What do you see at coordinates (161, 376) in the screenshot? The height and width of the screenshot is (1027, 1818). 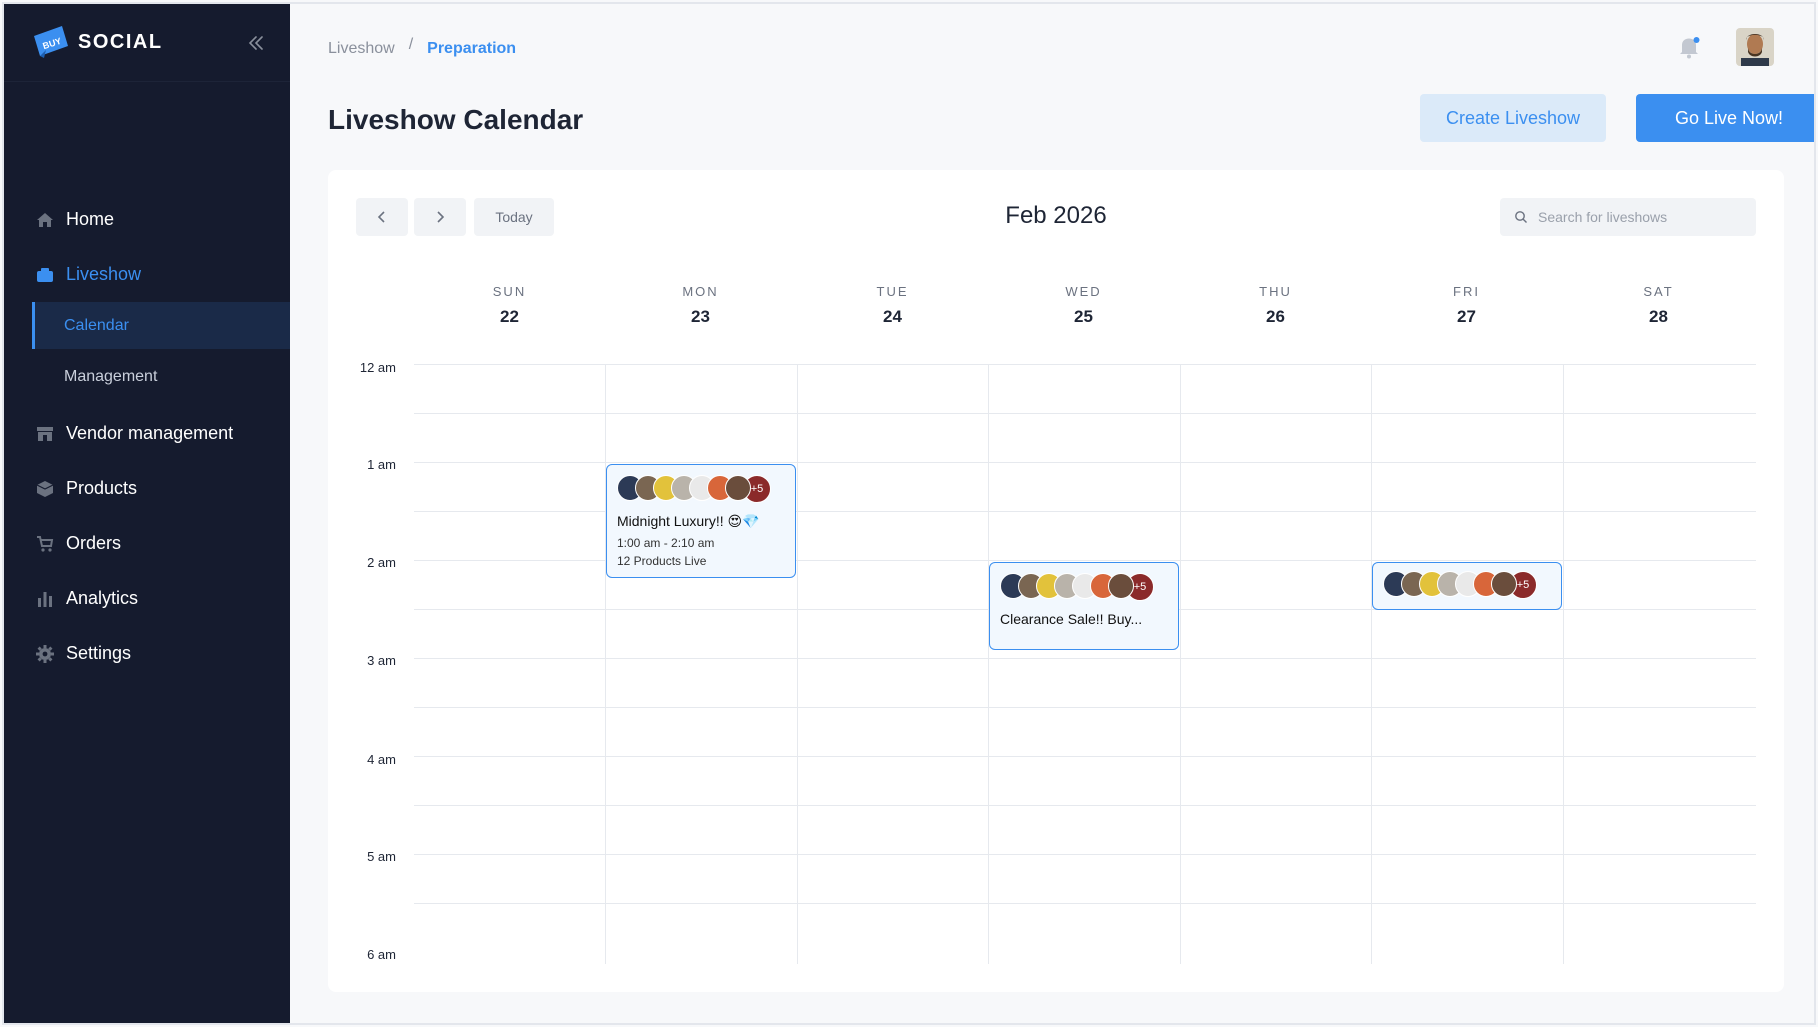 I see `sidebar-subitem-management: Management` at bounding box center [161, 376].